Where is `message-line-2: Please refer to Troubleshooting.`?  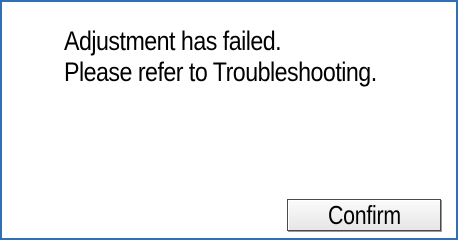
message-line-2: Please refer to Troubleshooting. is located at coordinates (220, 72).